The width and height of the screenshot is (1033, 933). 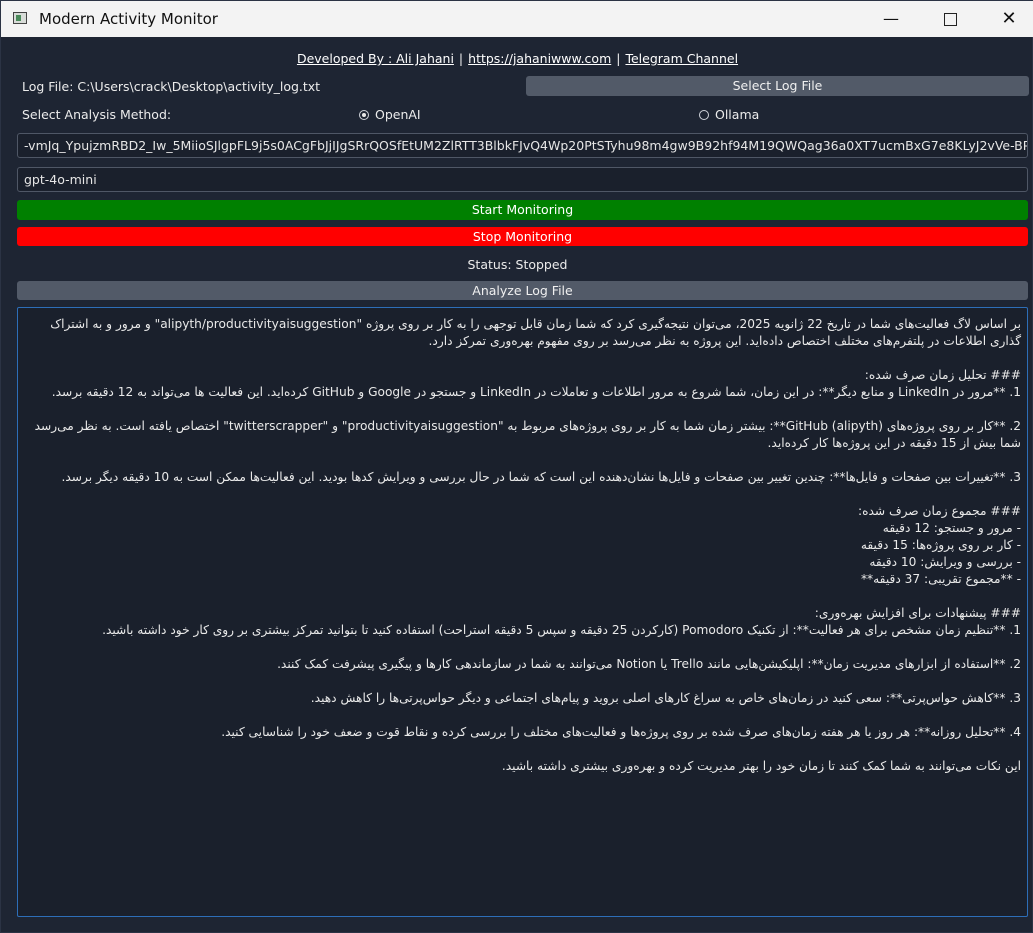 I want to click on analysis-method-label: Select Analysis Method:, so click(x=97, y=114).